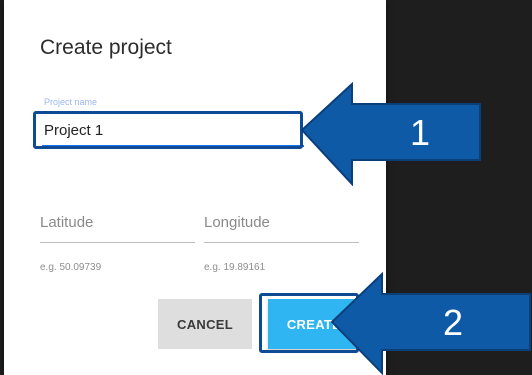  I want to click on longitude-hint: e.g. 19.89161, so click(235, 267).